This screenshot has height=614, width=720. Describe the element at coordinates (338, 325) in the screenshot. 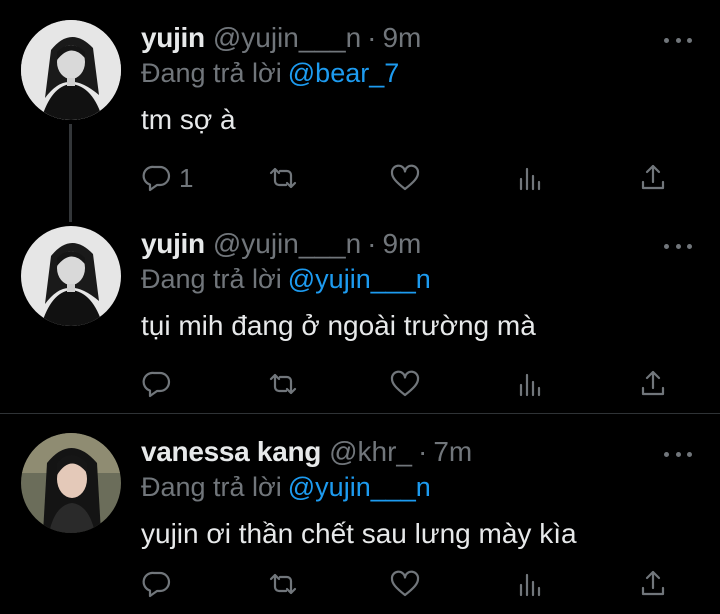

I see `tweet-text: tụi mih đang ở ngoài trường mà` at that location.